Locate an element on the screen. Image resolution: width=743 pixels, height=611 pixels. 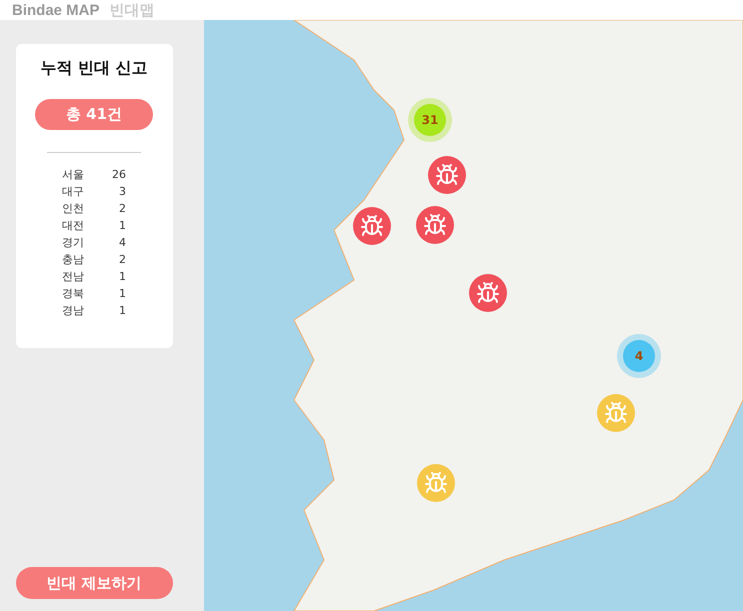
region-name: 경남 is located at coordinates (73, 311).